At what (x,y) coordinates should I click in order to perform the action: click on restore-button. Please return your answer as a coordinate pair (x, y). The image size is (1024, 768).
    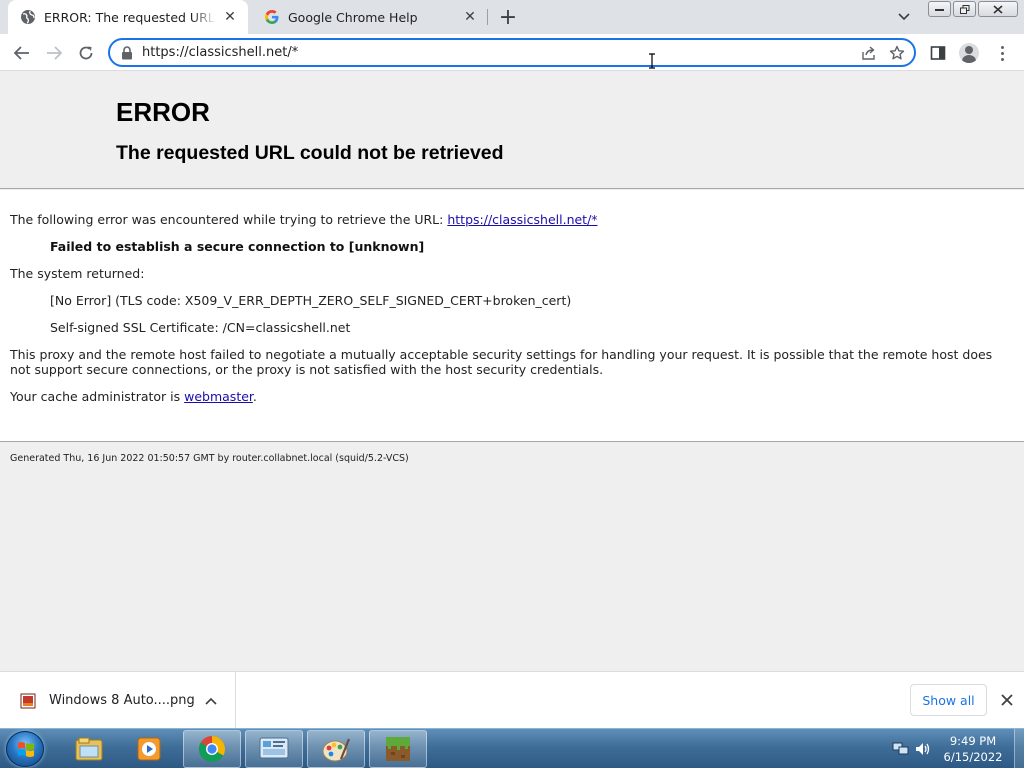
    Looking at the image, I should click on (964, 9).